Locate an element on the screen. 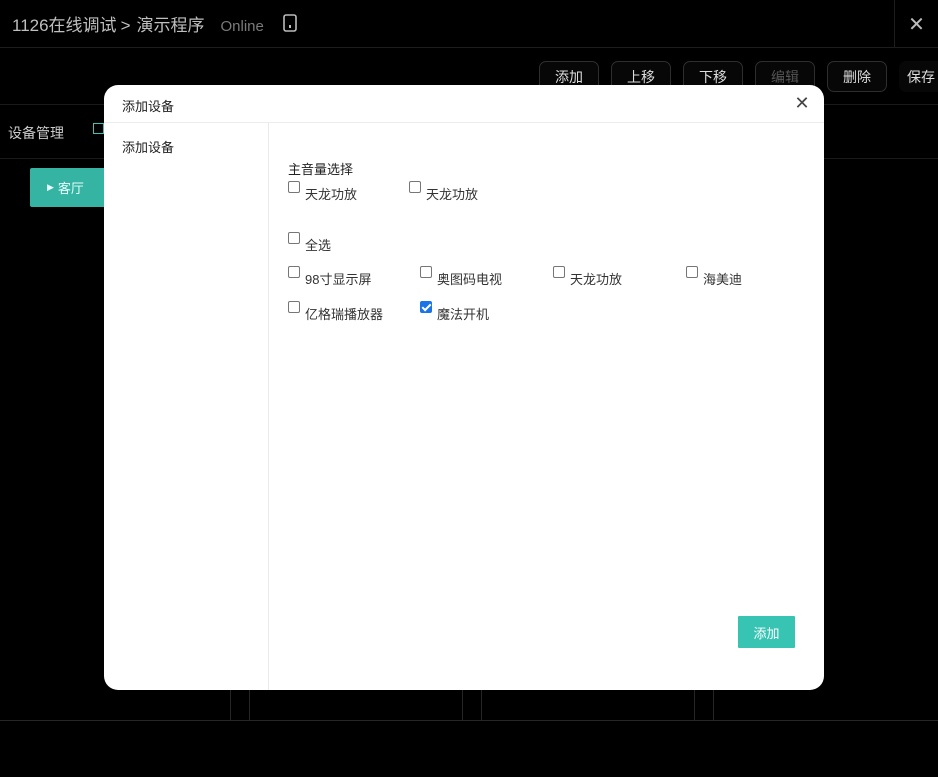  checkbox-label: 亿格瑞播放器 is located at coordinates (344, 314).